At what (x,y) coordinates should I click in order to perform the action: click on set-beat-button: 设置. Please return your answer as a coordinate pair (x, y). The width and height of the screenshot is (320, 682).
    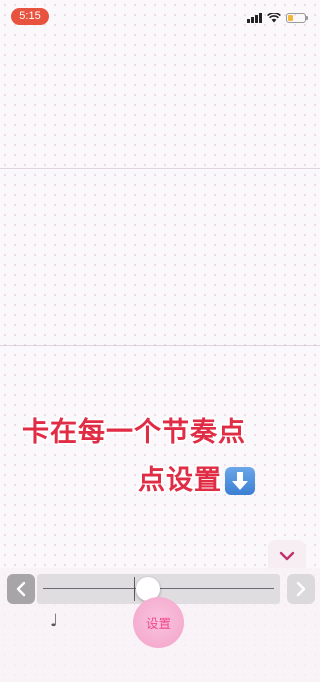
    Looking at the image, I should click on (158, 622).